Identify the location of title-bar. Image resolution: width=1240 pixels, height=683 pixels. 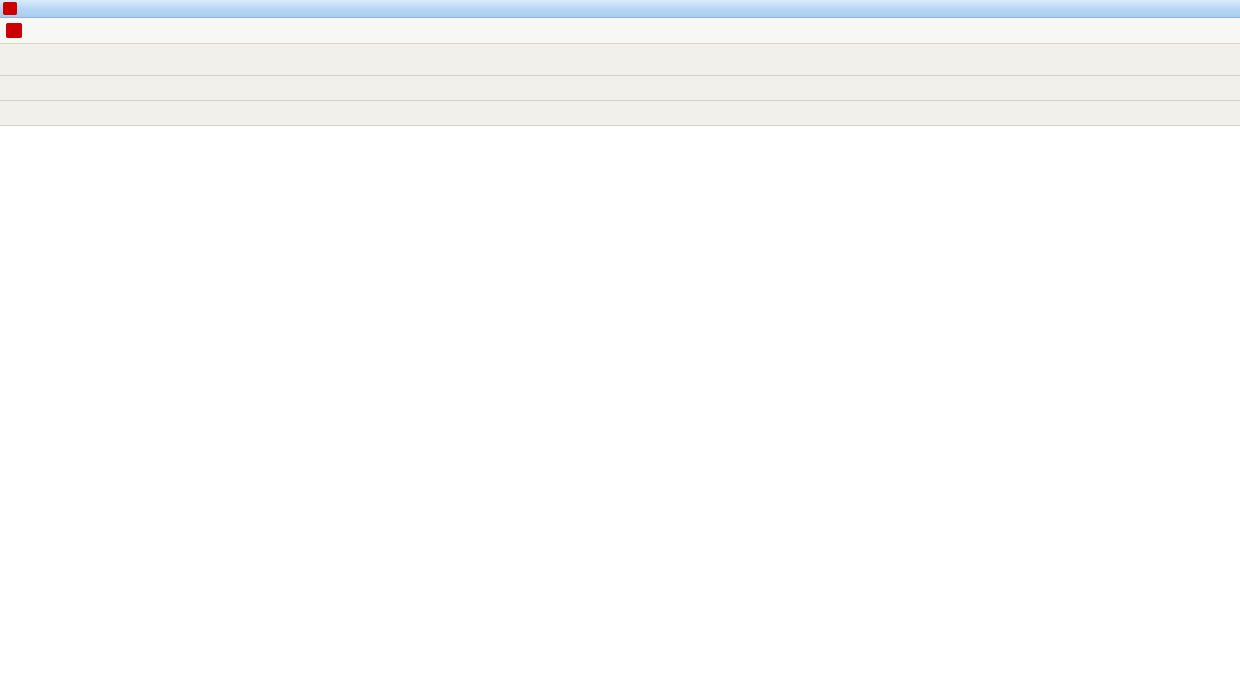
(620, 9).